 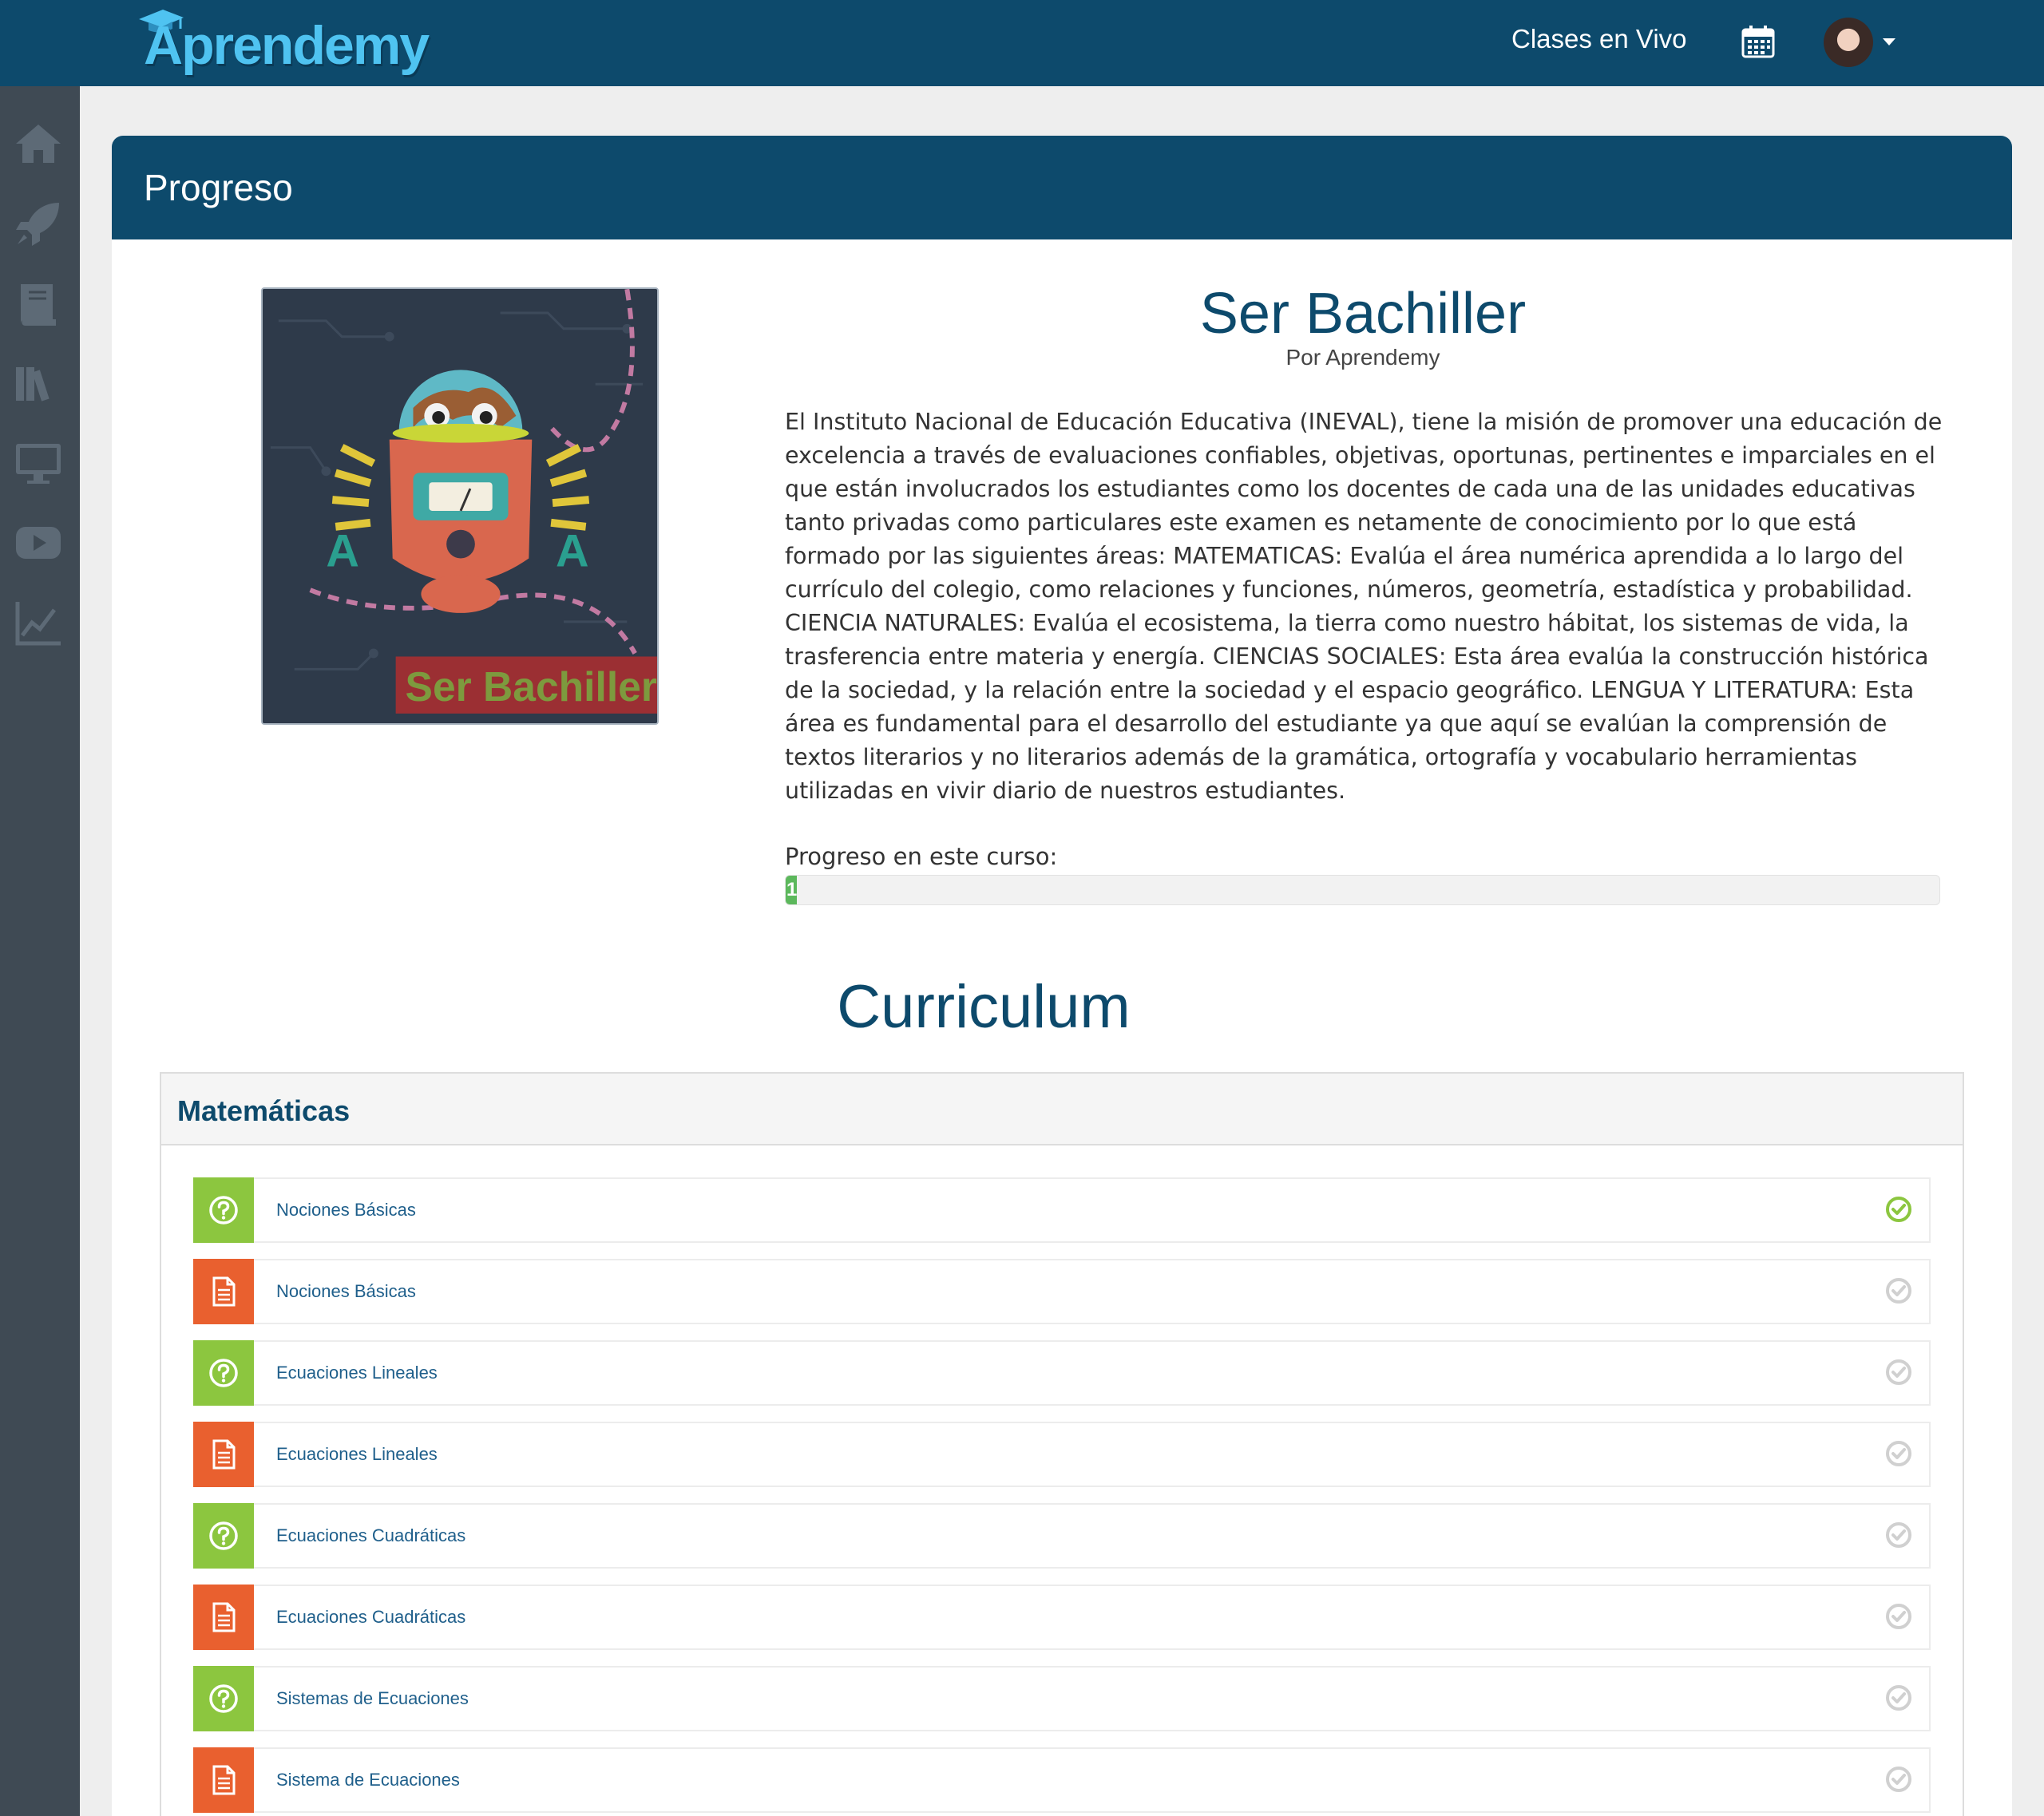 I want to click on curriculum-title: Curriculum, so click(x=984, y=1007).